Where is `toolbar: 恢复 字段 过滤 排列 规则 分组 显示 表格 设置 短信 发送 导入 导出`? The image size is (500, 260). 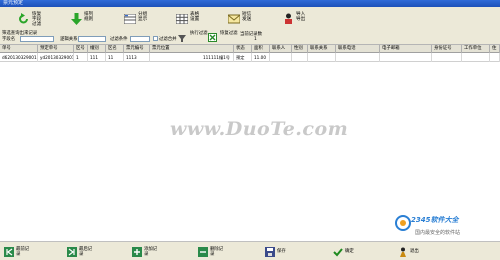
toolbar: 恢复 字段 过滤 排列 规则 分组 显示 表格 设置 短信 发送 导入 导出 is located at coordinates (250, 20).